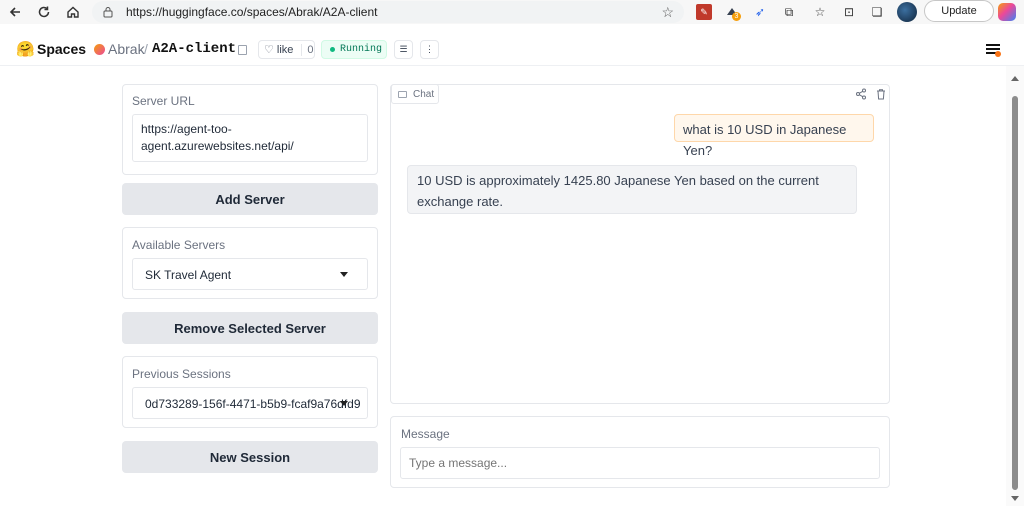 Image resolution: width=1024 pixels, height=506 pixels. I want to click on feather-extension-icon: ➶, so click(760, 12).